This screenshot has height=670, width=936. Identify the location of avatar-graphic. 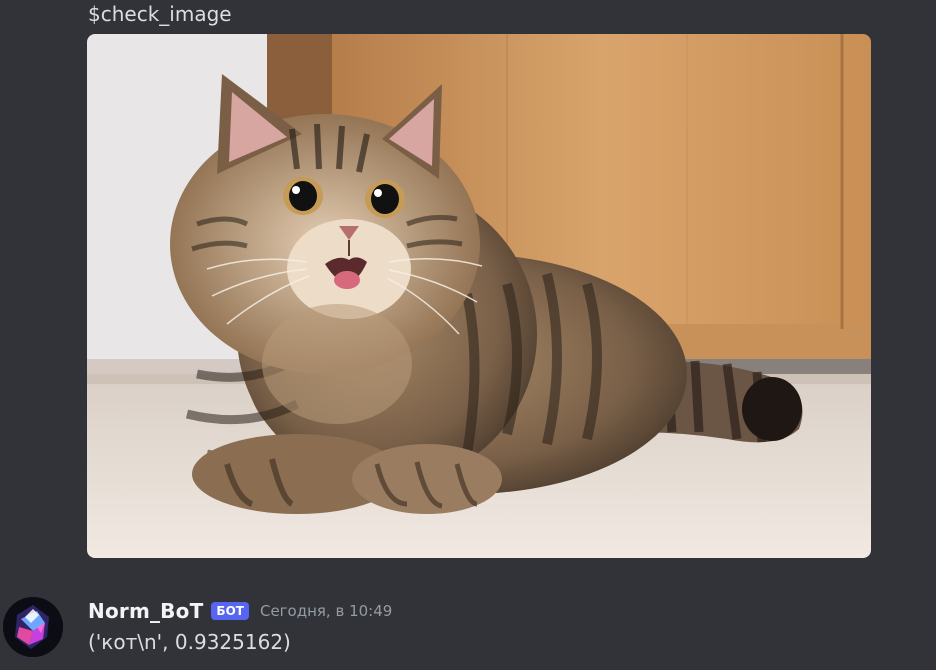
(33, 627).